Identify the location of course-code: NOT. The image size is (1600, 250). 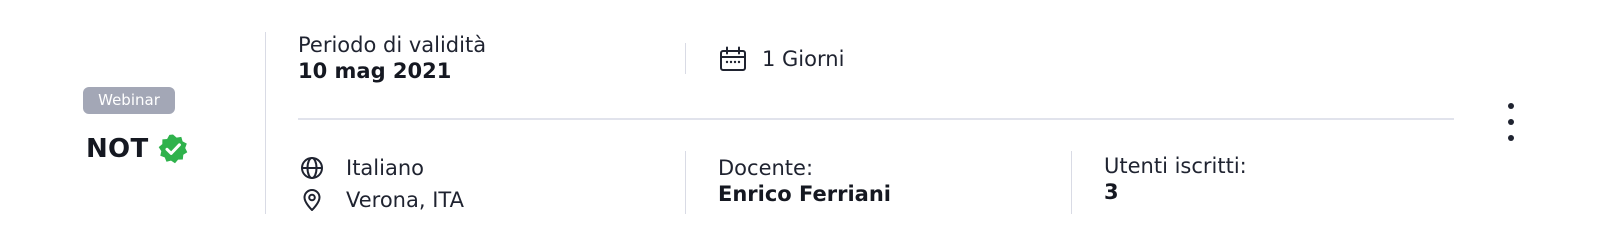
(137, 149).